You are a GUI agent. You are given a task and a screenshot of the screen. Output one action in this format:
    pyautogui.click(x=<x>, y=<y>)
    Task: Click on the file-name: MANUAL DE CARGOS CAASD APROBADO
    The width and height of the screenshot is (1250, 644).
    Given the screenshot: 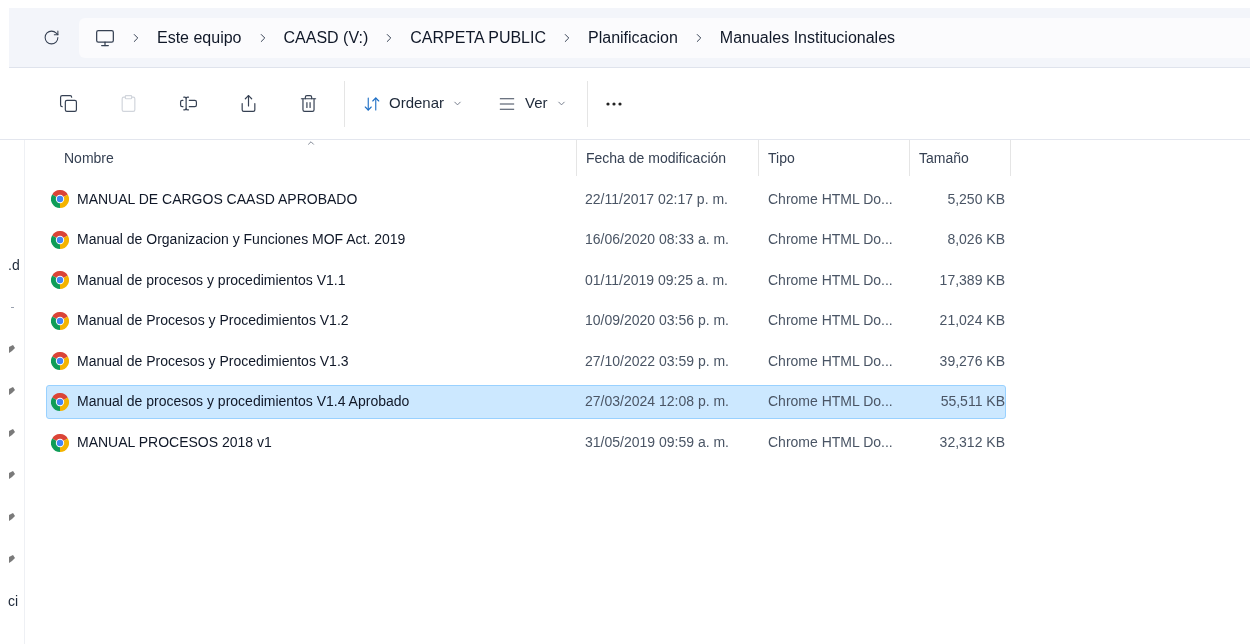 What is the action you would take?
    pyautogui.click(x=217, y=199)
    